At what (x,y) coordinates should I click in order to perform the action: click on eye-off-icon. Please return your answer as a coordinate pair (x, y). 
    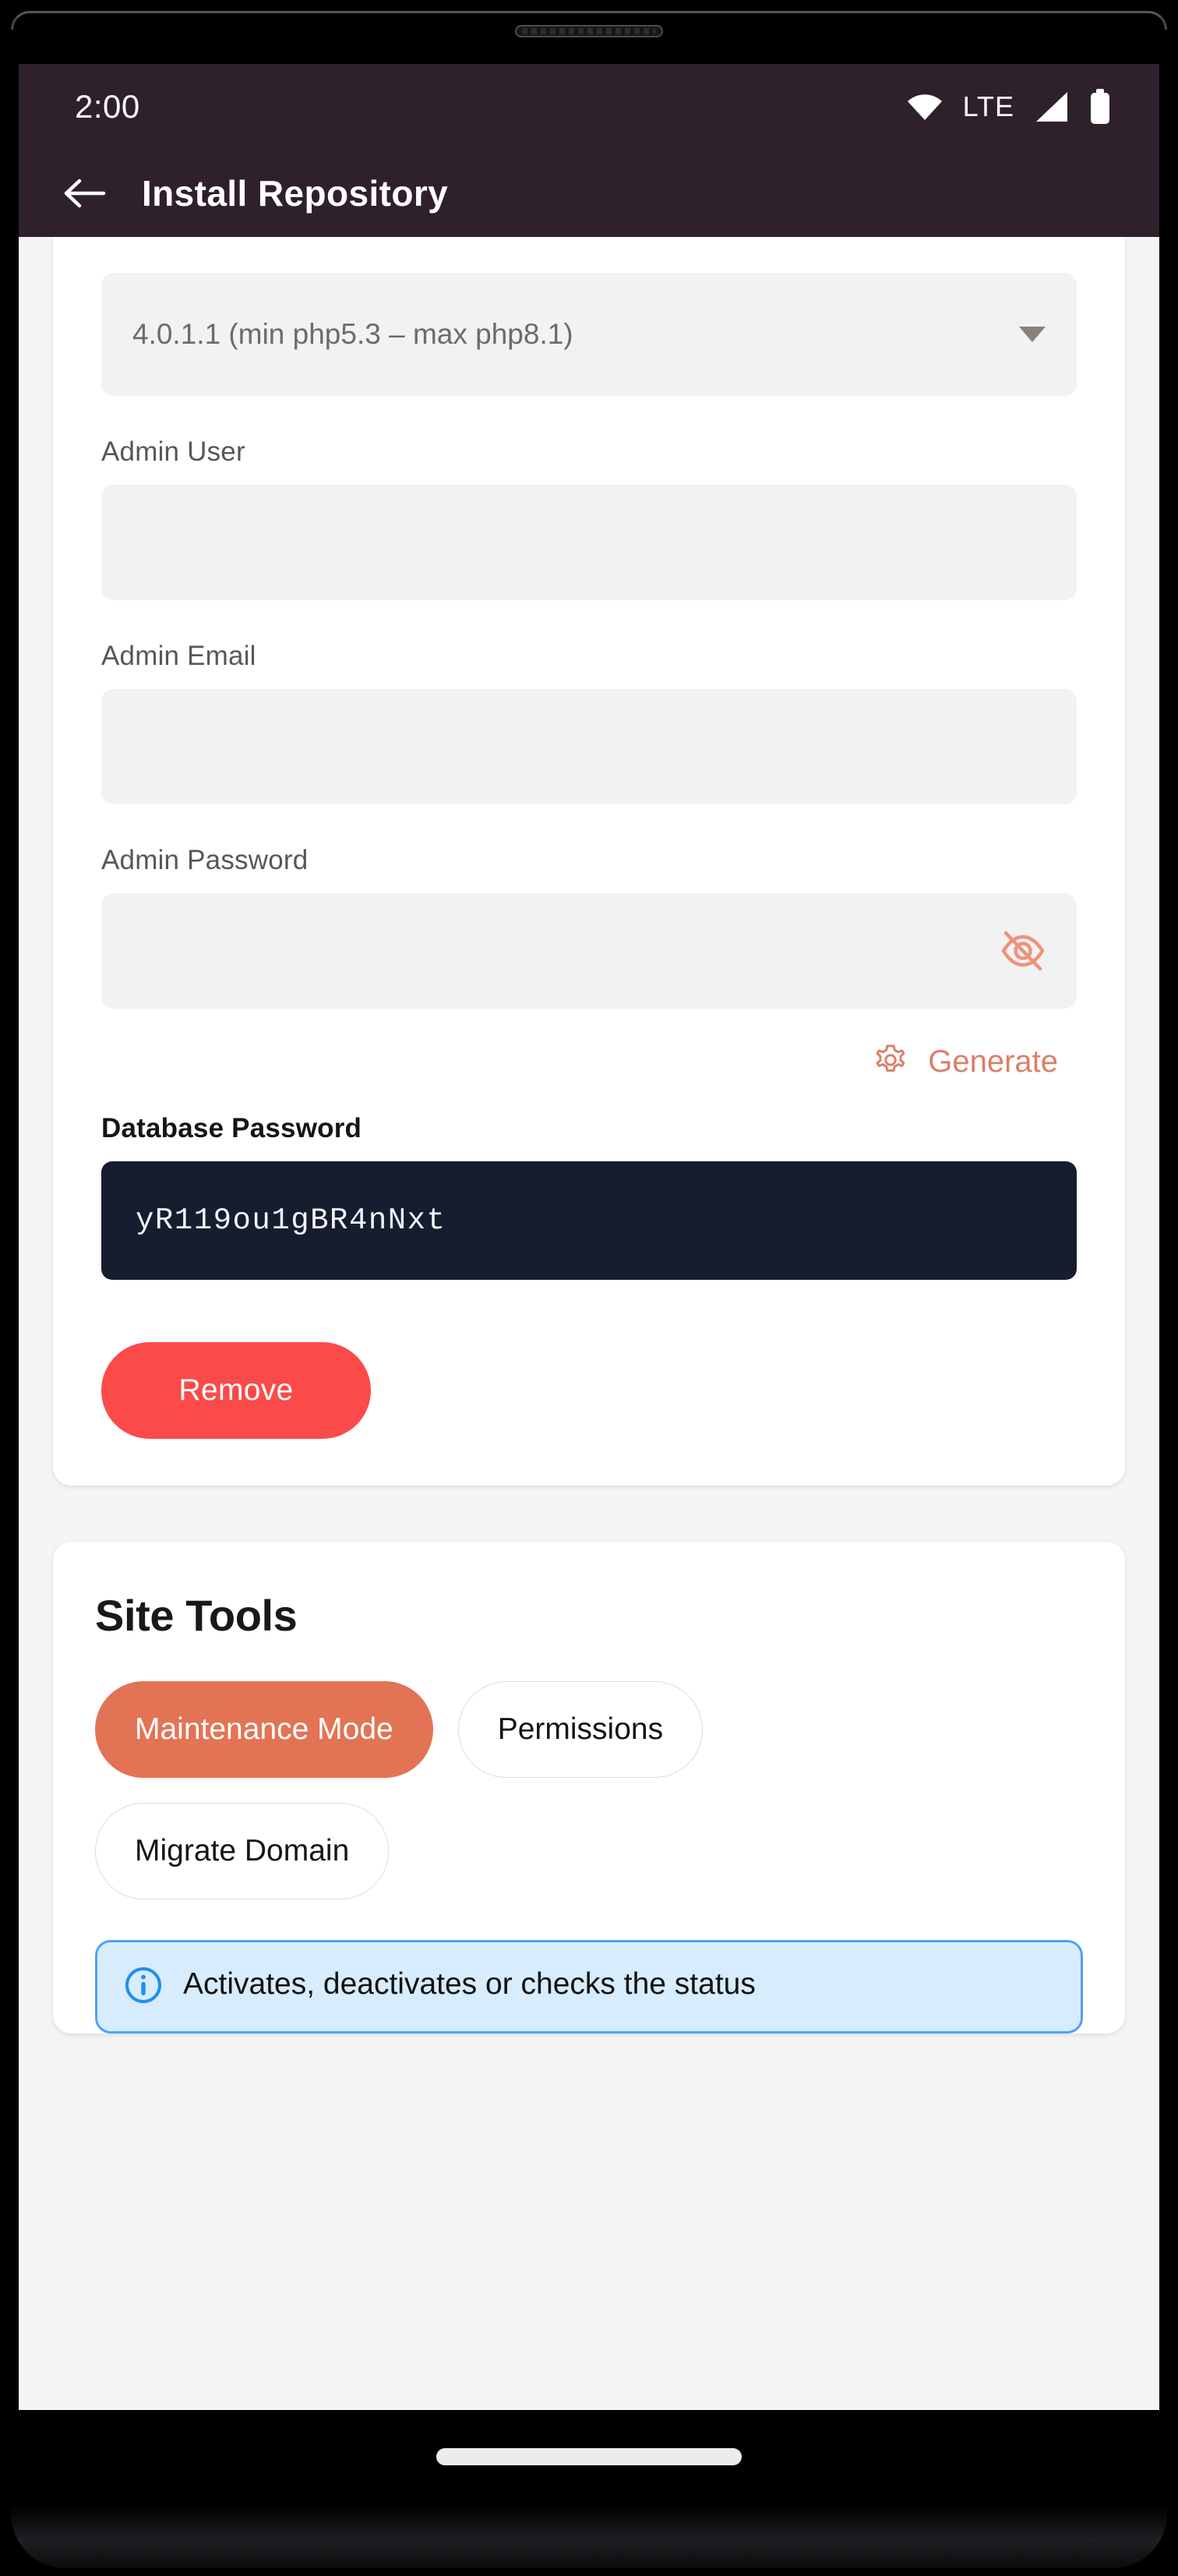
    Looking at the image, I should click on (1023, 951).